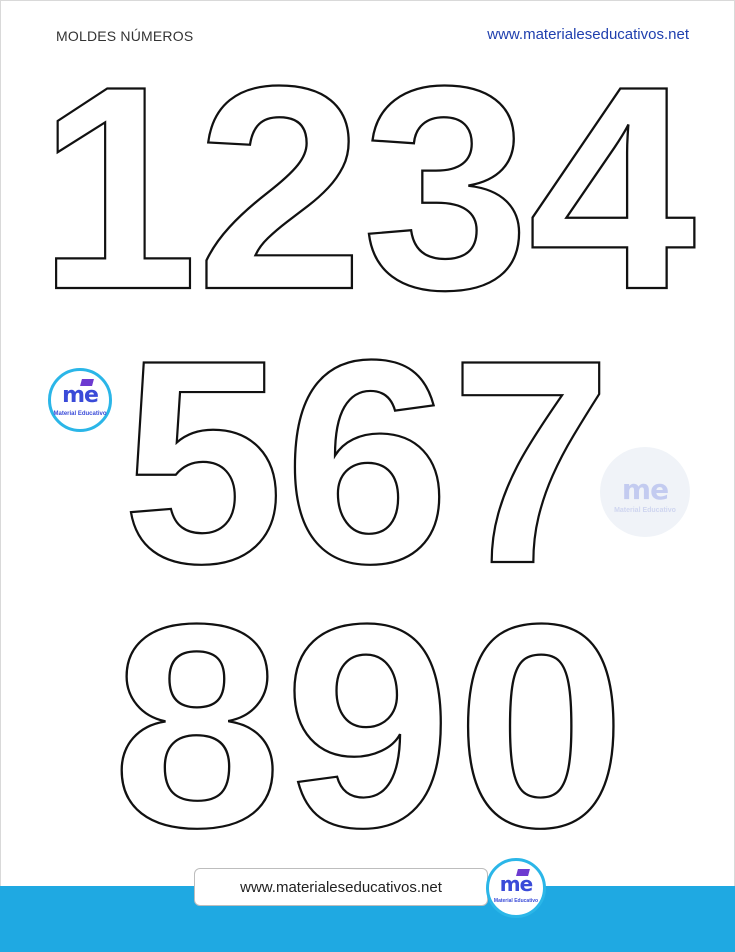 This screenshot has height=952, width=735. I want to click on watermark-caption: Material Educativo, so click(645, 510).